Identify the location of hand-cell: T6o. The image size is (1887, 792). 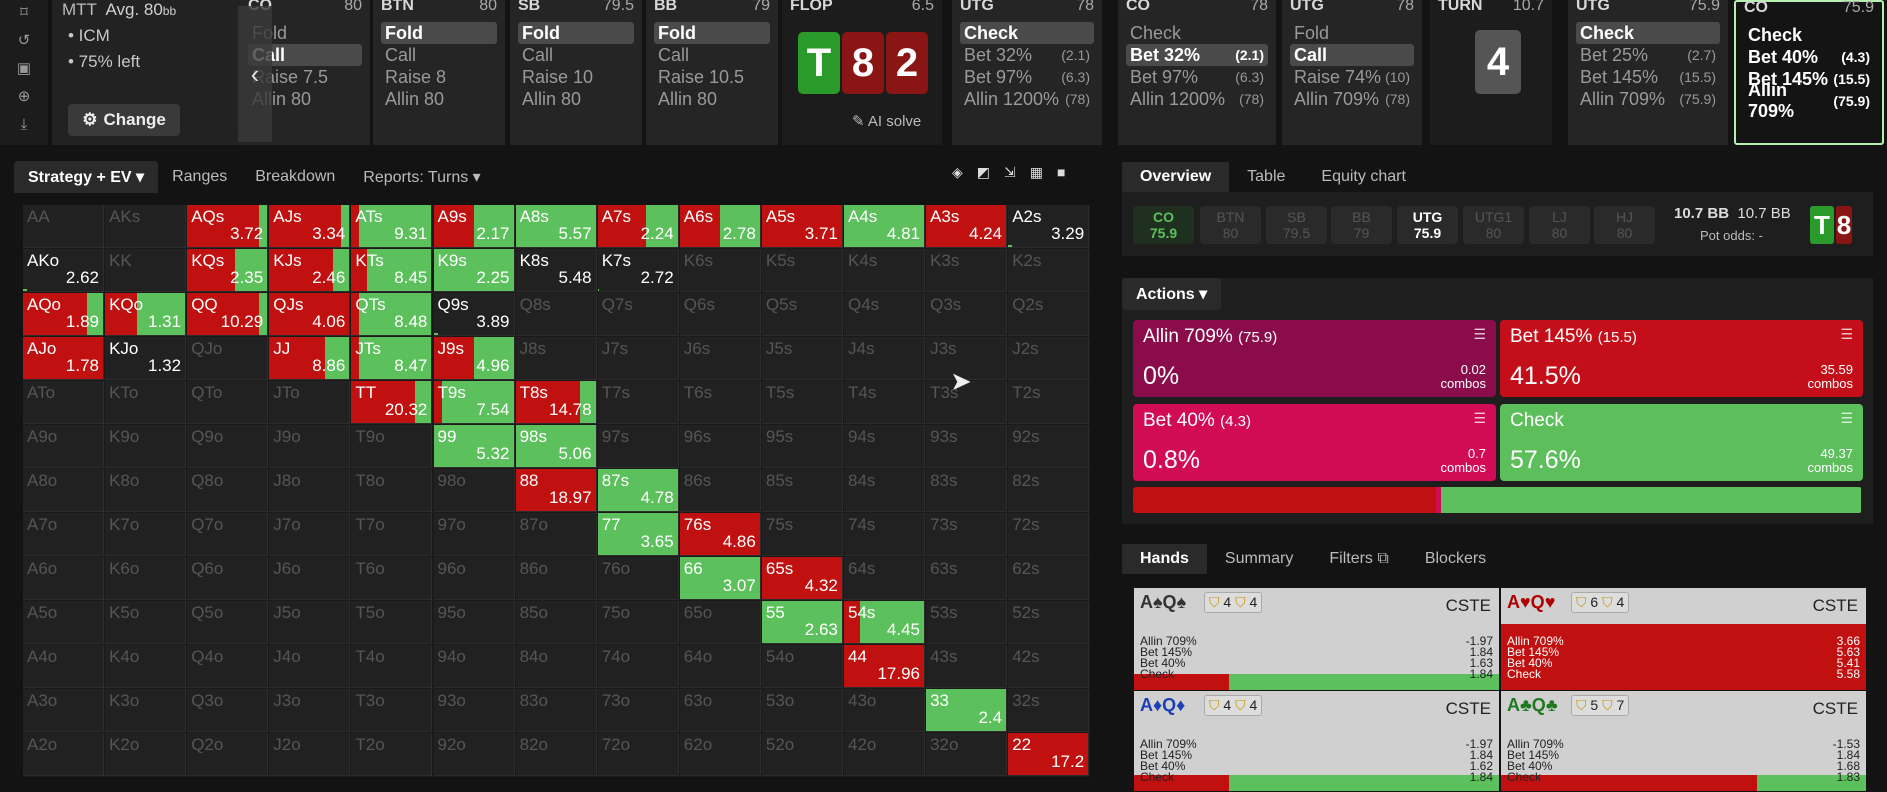
(392, 578).